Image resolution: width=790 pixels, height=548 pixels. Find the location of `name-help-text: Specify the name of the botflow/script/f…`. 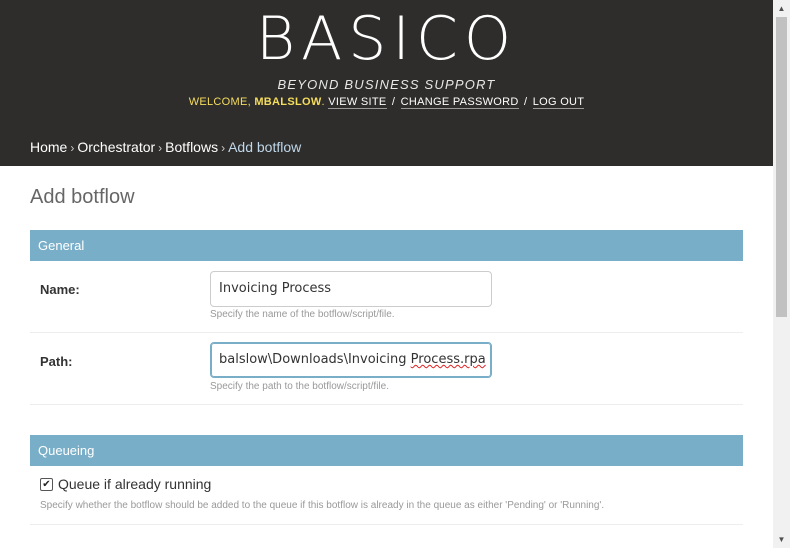

name-help-text: Specify the name of the botflow/script/f… is located at coordinates (302, 314).